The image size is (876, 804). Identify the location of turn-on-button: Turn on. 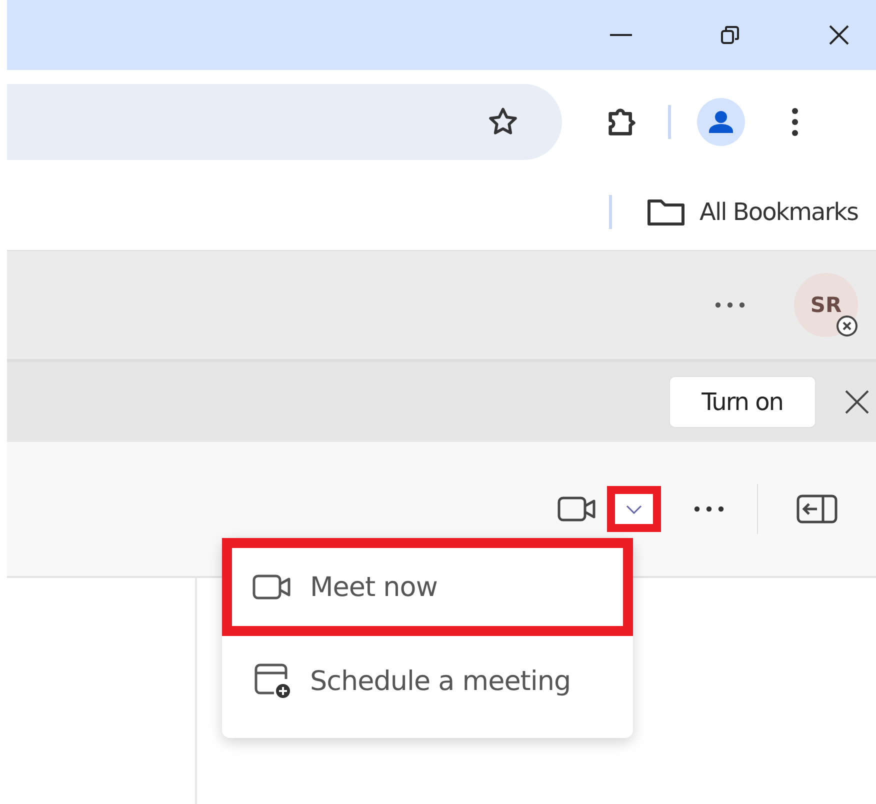
(742, 402).